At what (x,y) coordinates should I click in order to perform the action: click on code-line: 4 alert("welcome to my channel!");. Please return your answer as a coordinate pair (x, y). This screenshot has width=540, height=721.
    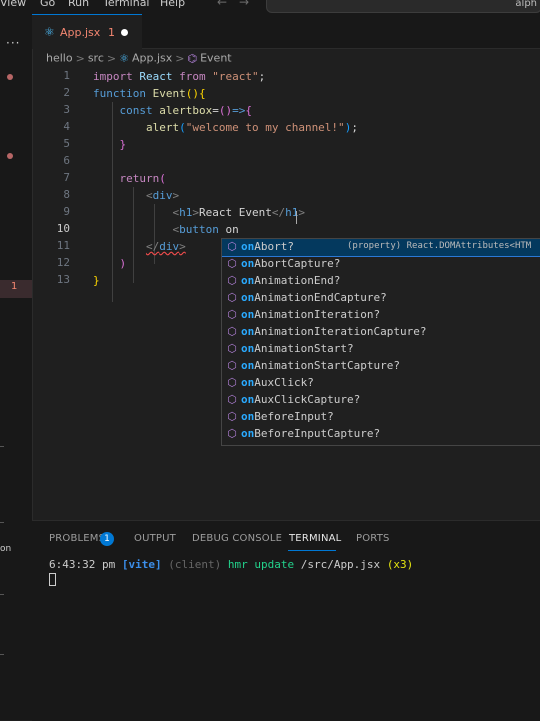
    Looking at the image, I should click on (286, 127).